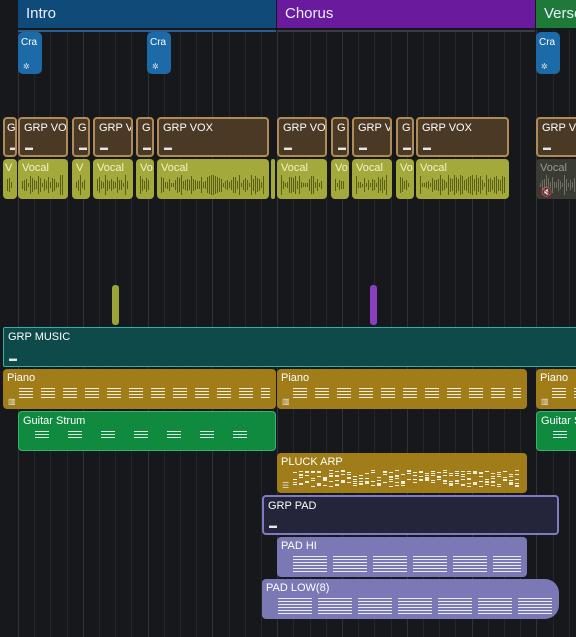 Image resolution: width=576 pixels, height=637 pixels. What do you see at coordinates (289, 347) in the screenshot?
I see `grp-music-clip: GRP MUSIC ▬` at bounding box center [289, 347].